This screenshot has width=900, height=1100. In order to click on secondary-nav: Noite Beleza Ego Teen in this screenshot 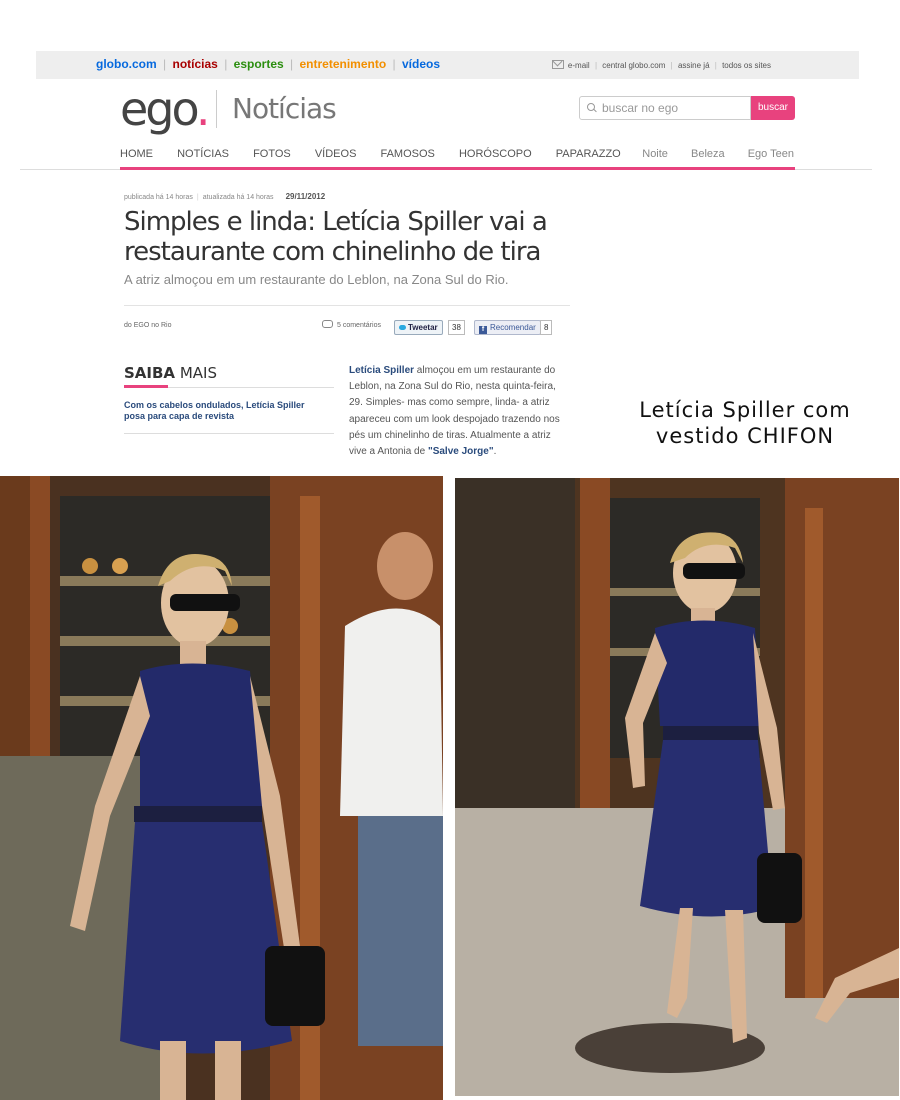, I will do `click(708, 154)`.